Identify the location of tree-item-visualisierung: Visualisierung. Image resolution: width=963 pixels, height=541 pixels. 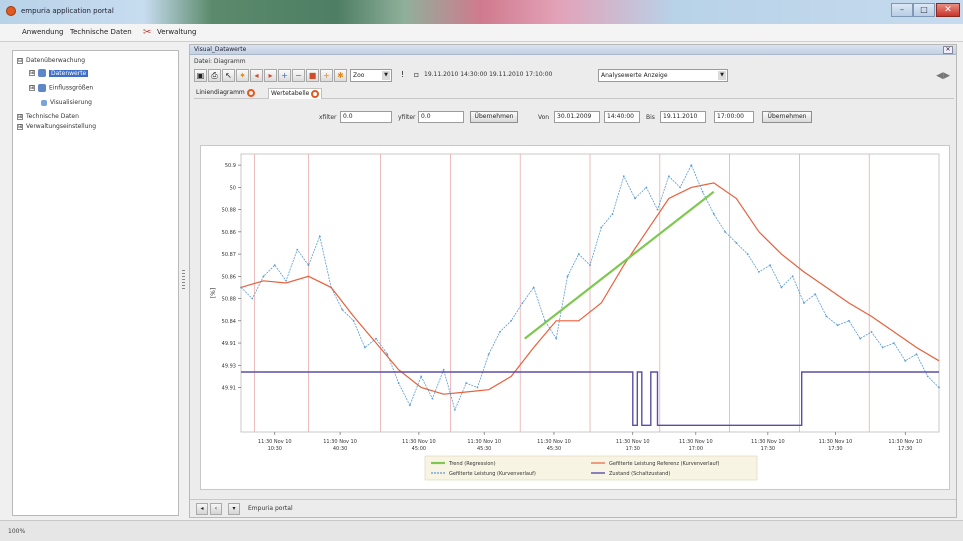
(66, 104).